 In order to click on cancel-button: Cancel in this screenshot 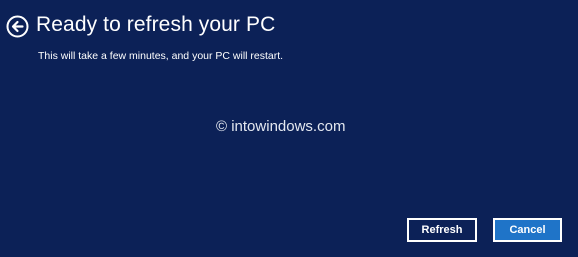, I will do `click(527, 230)`.